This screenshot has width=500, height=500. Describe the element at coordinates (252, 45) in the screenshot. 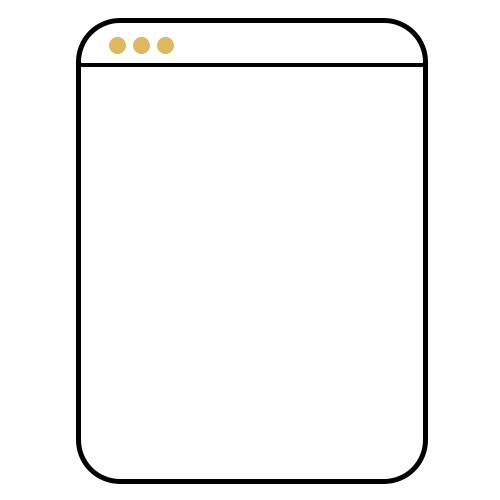

I see `window-titlebar` at that location.